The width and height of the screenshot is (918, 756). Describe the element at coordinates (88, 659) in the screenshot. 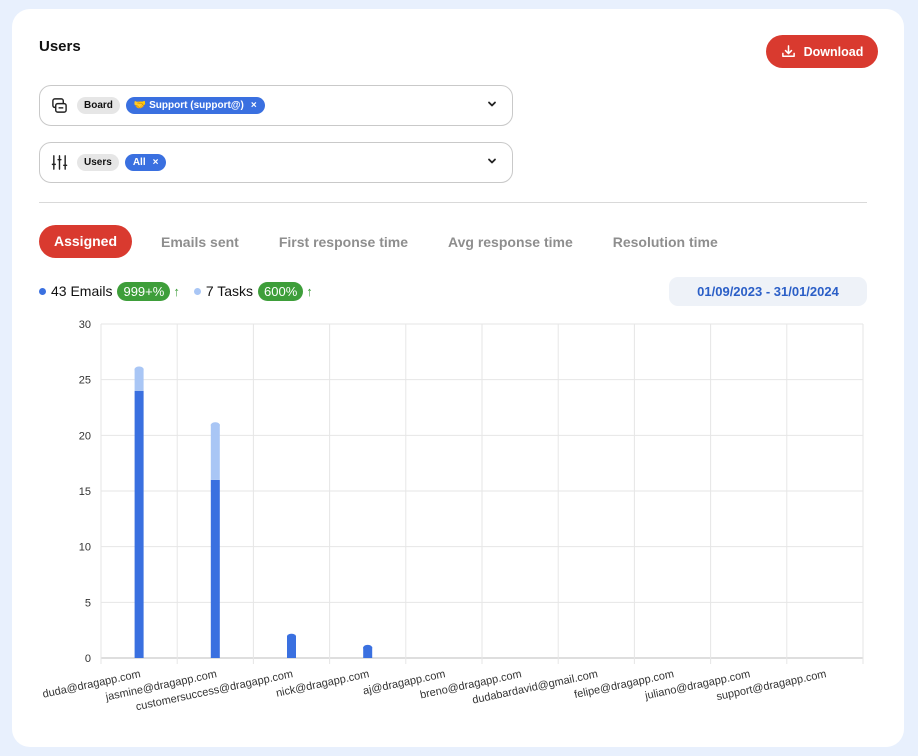

I see `y-tick-label: 0` at that location.